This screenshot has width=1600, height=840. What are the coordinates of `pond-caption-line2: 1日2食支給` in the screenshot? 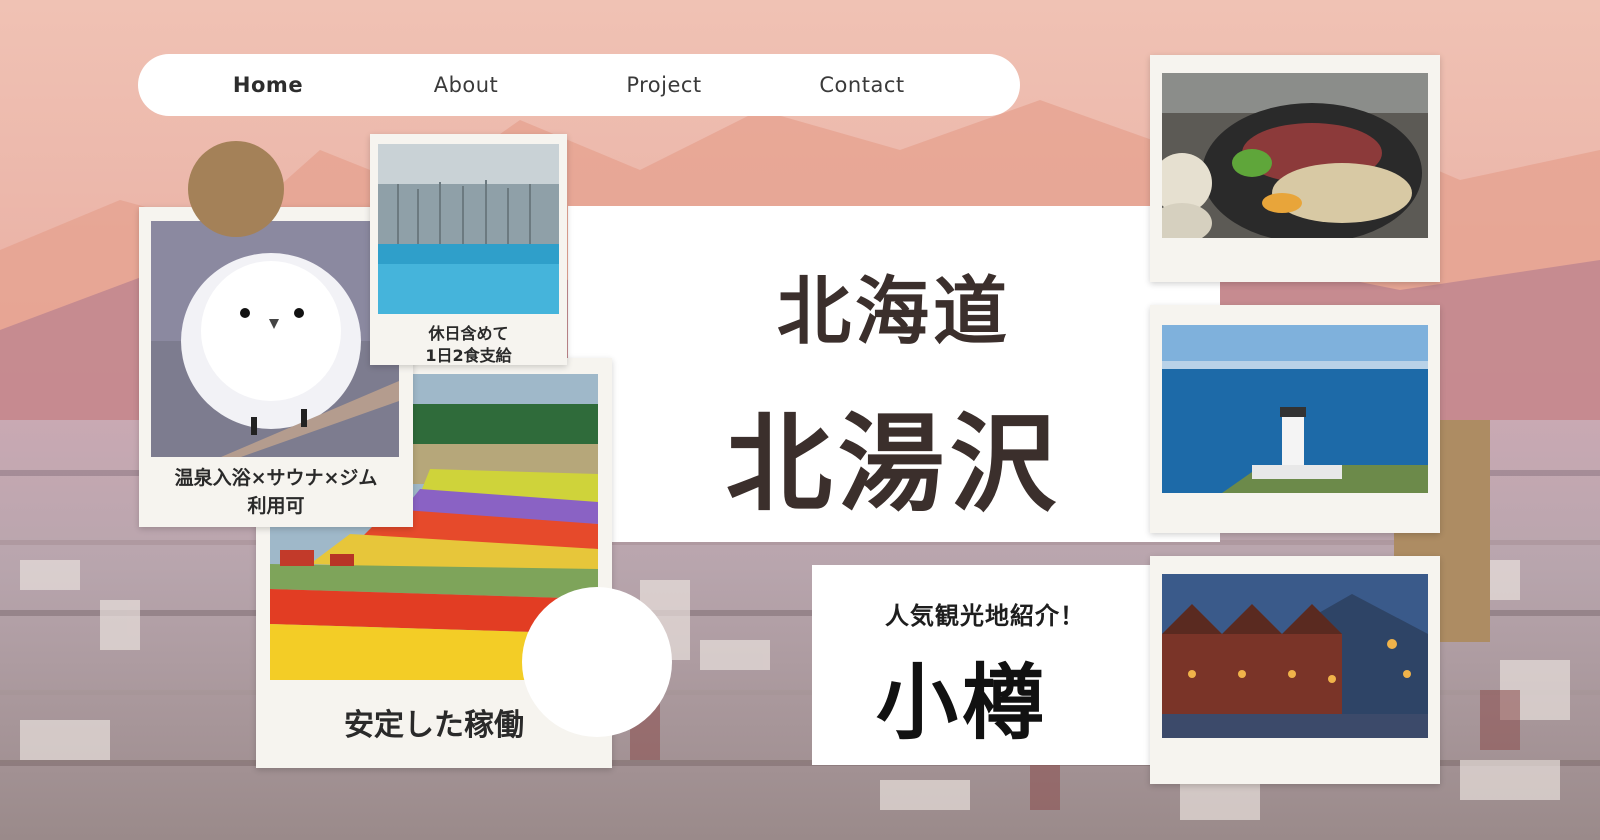 It's located at (468, 355).